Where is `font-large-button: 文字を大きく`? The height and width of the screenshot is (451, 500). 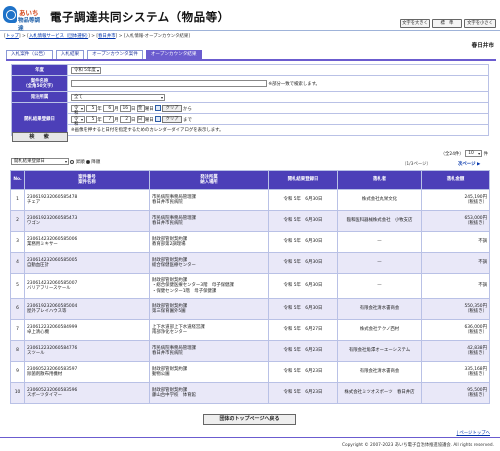 font-large-button: 文字を大きく is located at coordinates (415, 23).